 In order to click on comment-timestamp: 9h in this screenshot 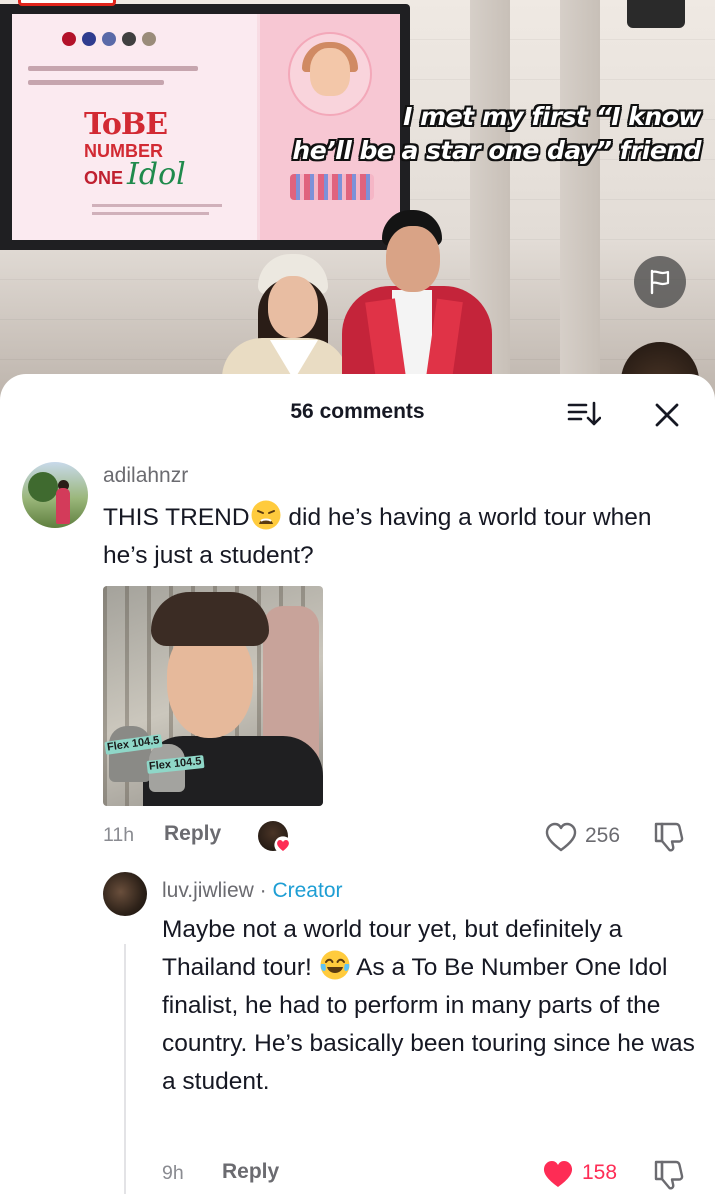, I will do `click(173, 1173)`.